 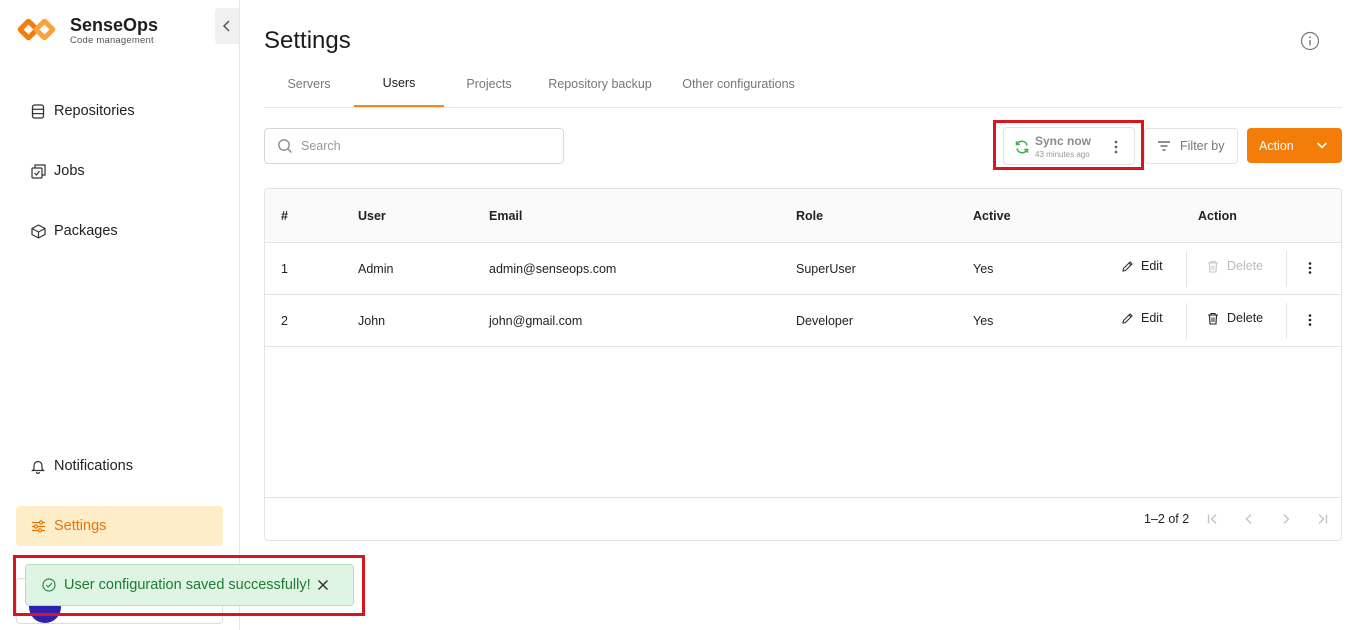 I want to click on tab-servers: Servers, so click(x=309, y=83).